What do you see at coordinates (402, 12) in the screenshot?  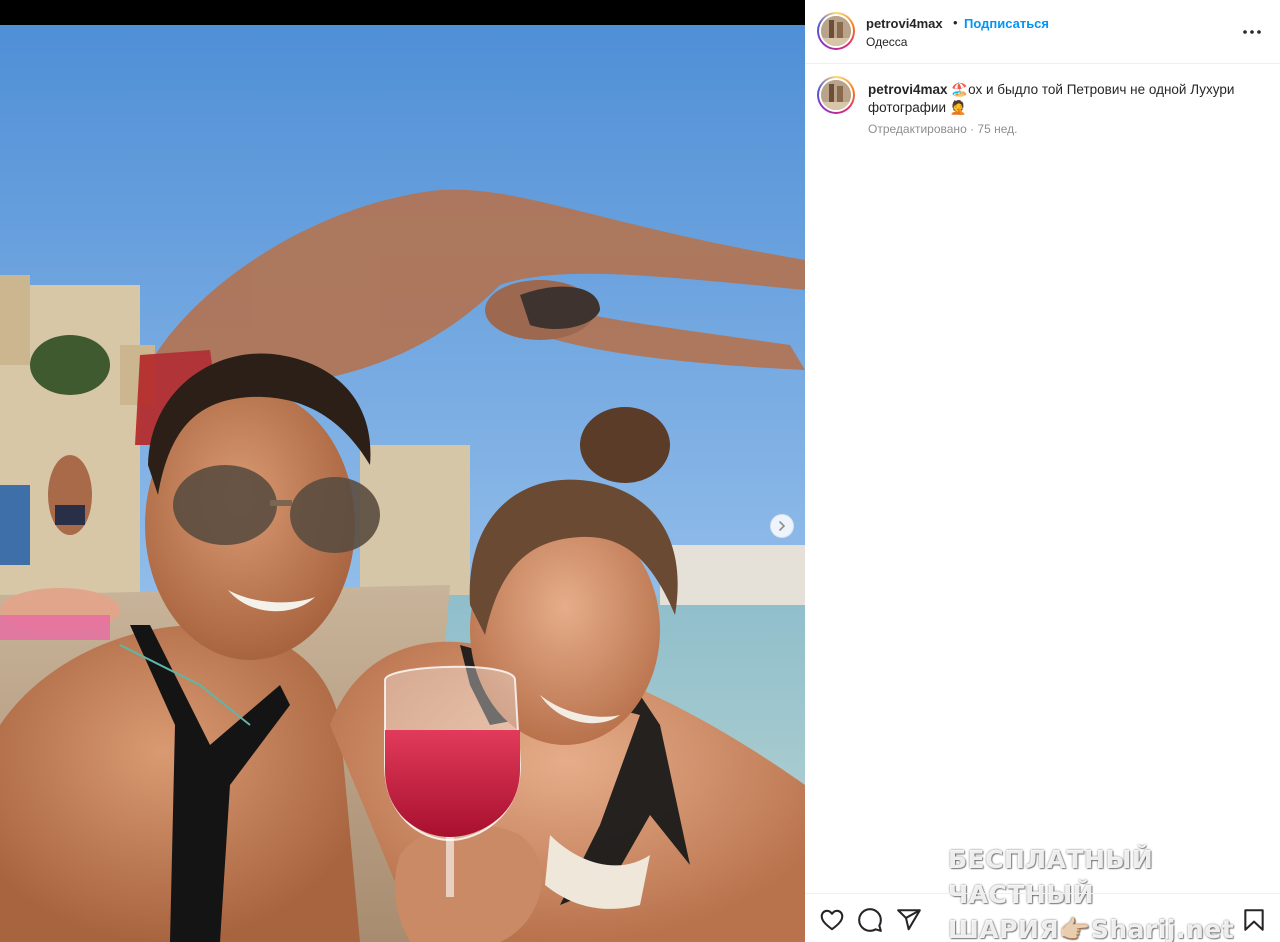 I see `media-top-bar` at bounding box center [402, 12].